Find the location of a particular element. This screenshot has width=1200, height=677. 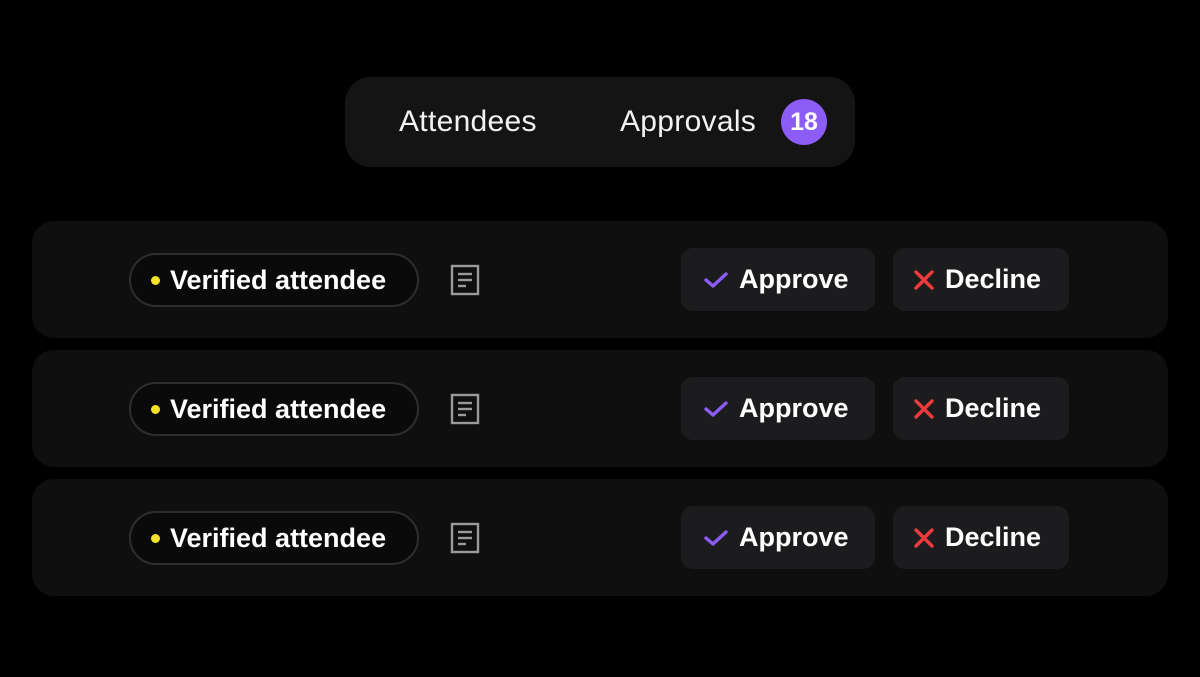

tab-attendees-label: Attendees is located at coordinates (468, 121).